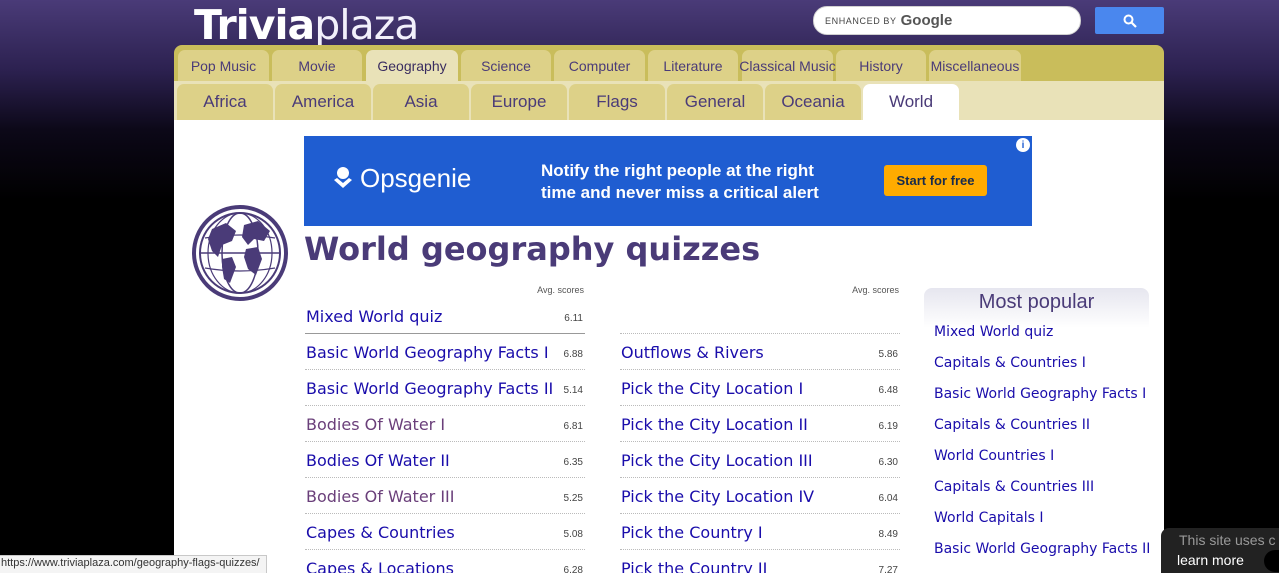  Describe the element at coordinates (1042, 549) in the screenshot. I see `popular-item: Basic World Geography Facts II` at that location.